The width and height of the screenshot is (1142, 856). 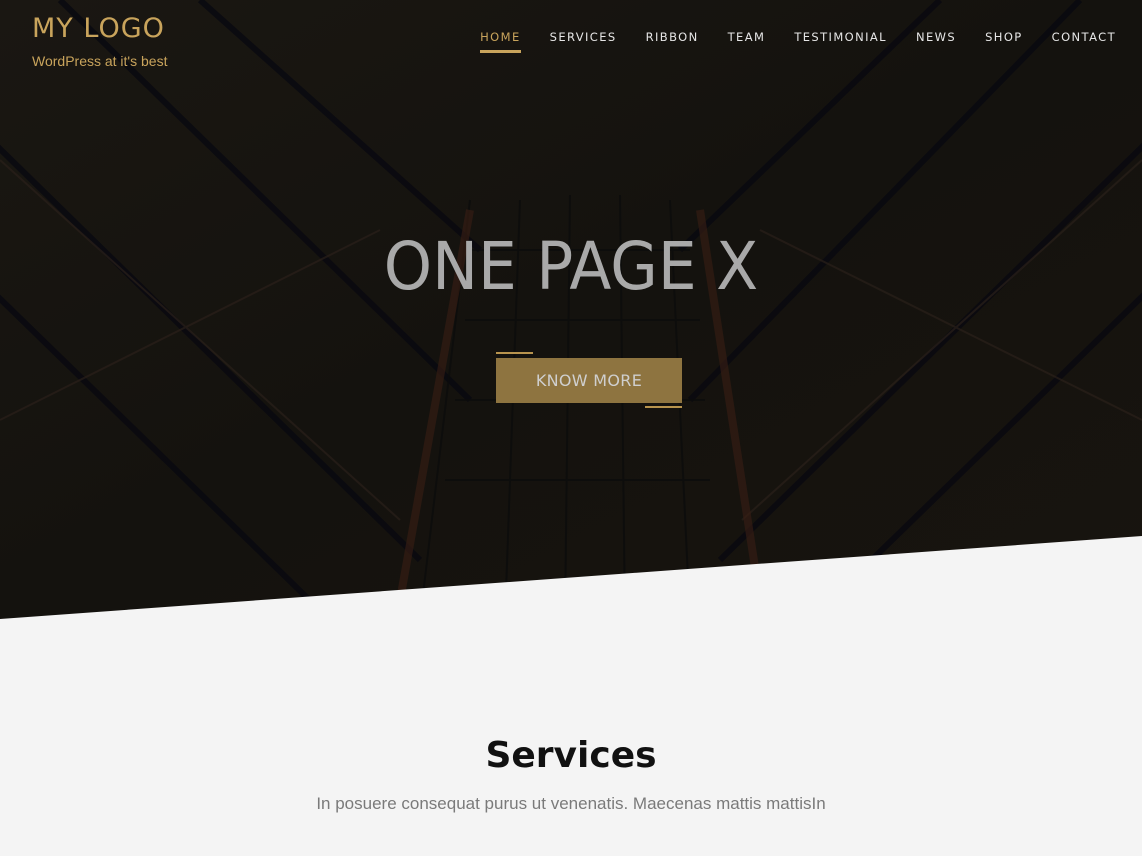 What do you see at coordinates (840, 41) in the screenshot?
I see `nav-item-testimonial: TESTIMONIAL` at bounding box center [840, 41].